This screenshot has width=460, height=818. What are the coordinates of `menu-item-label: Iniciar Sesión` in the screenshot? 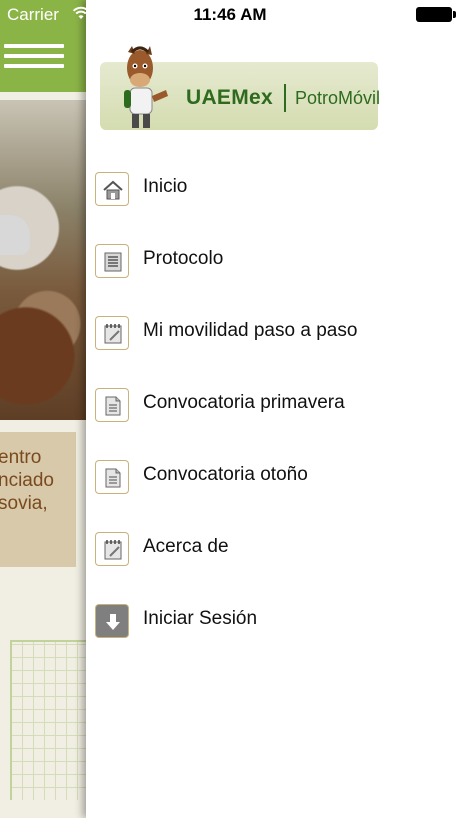 It's located at (200, 618).